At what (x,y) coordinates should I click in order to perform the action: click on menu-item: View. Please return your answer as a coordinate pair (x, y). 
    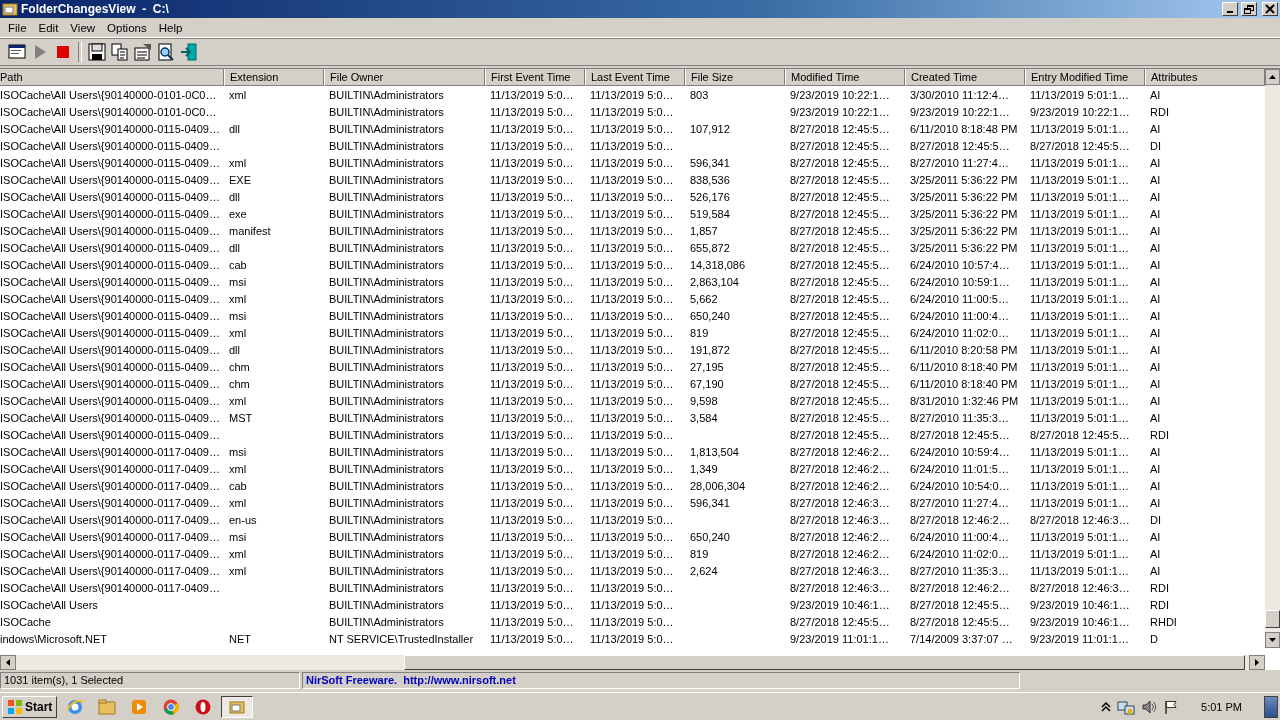
    Looking at the image, I should click on (83, 27).